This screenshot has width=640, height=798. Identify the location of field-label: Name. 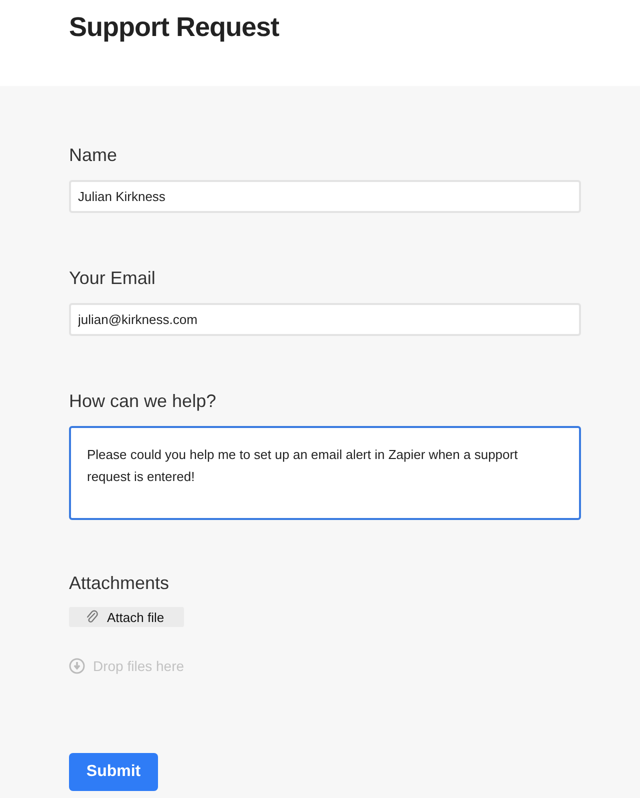
(93, 155).